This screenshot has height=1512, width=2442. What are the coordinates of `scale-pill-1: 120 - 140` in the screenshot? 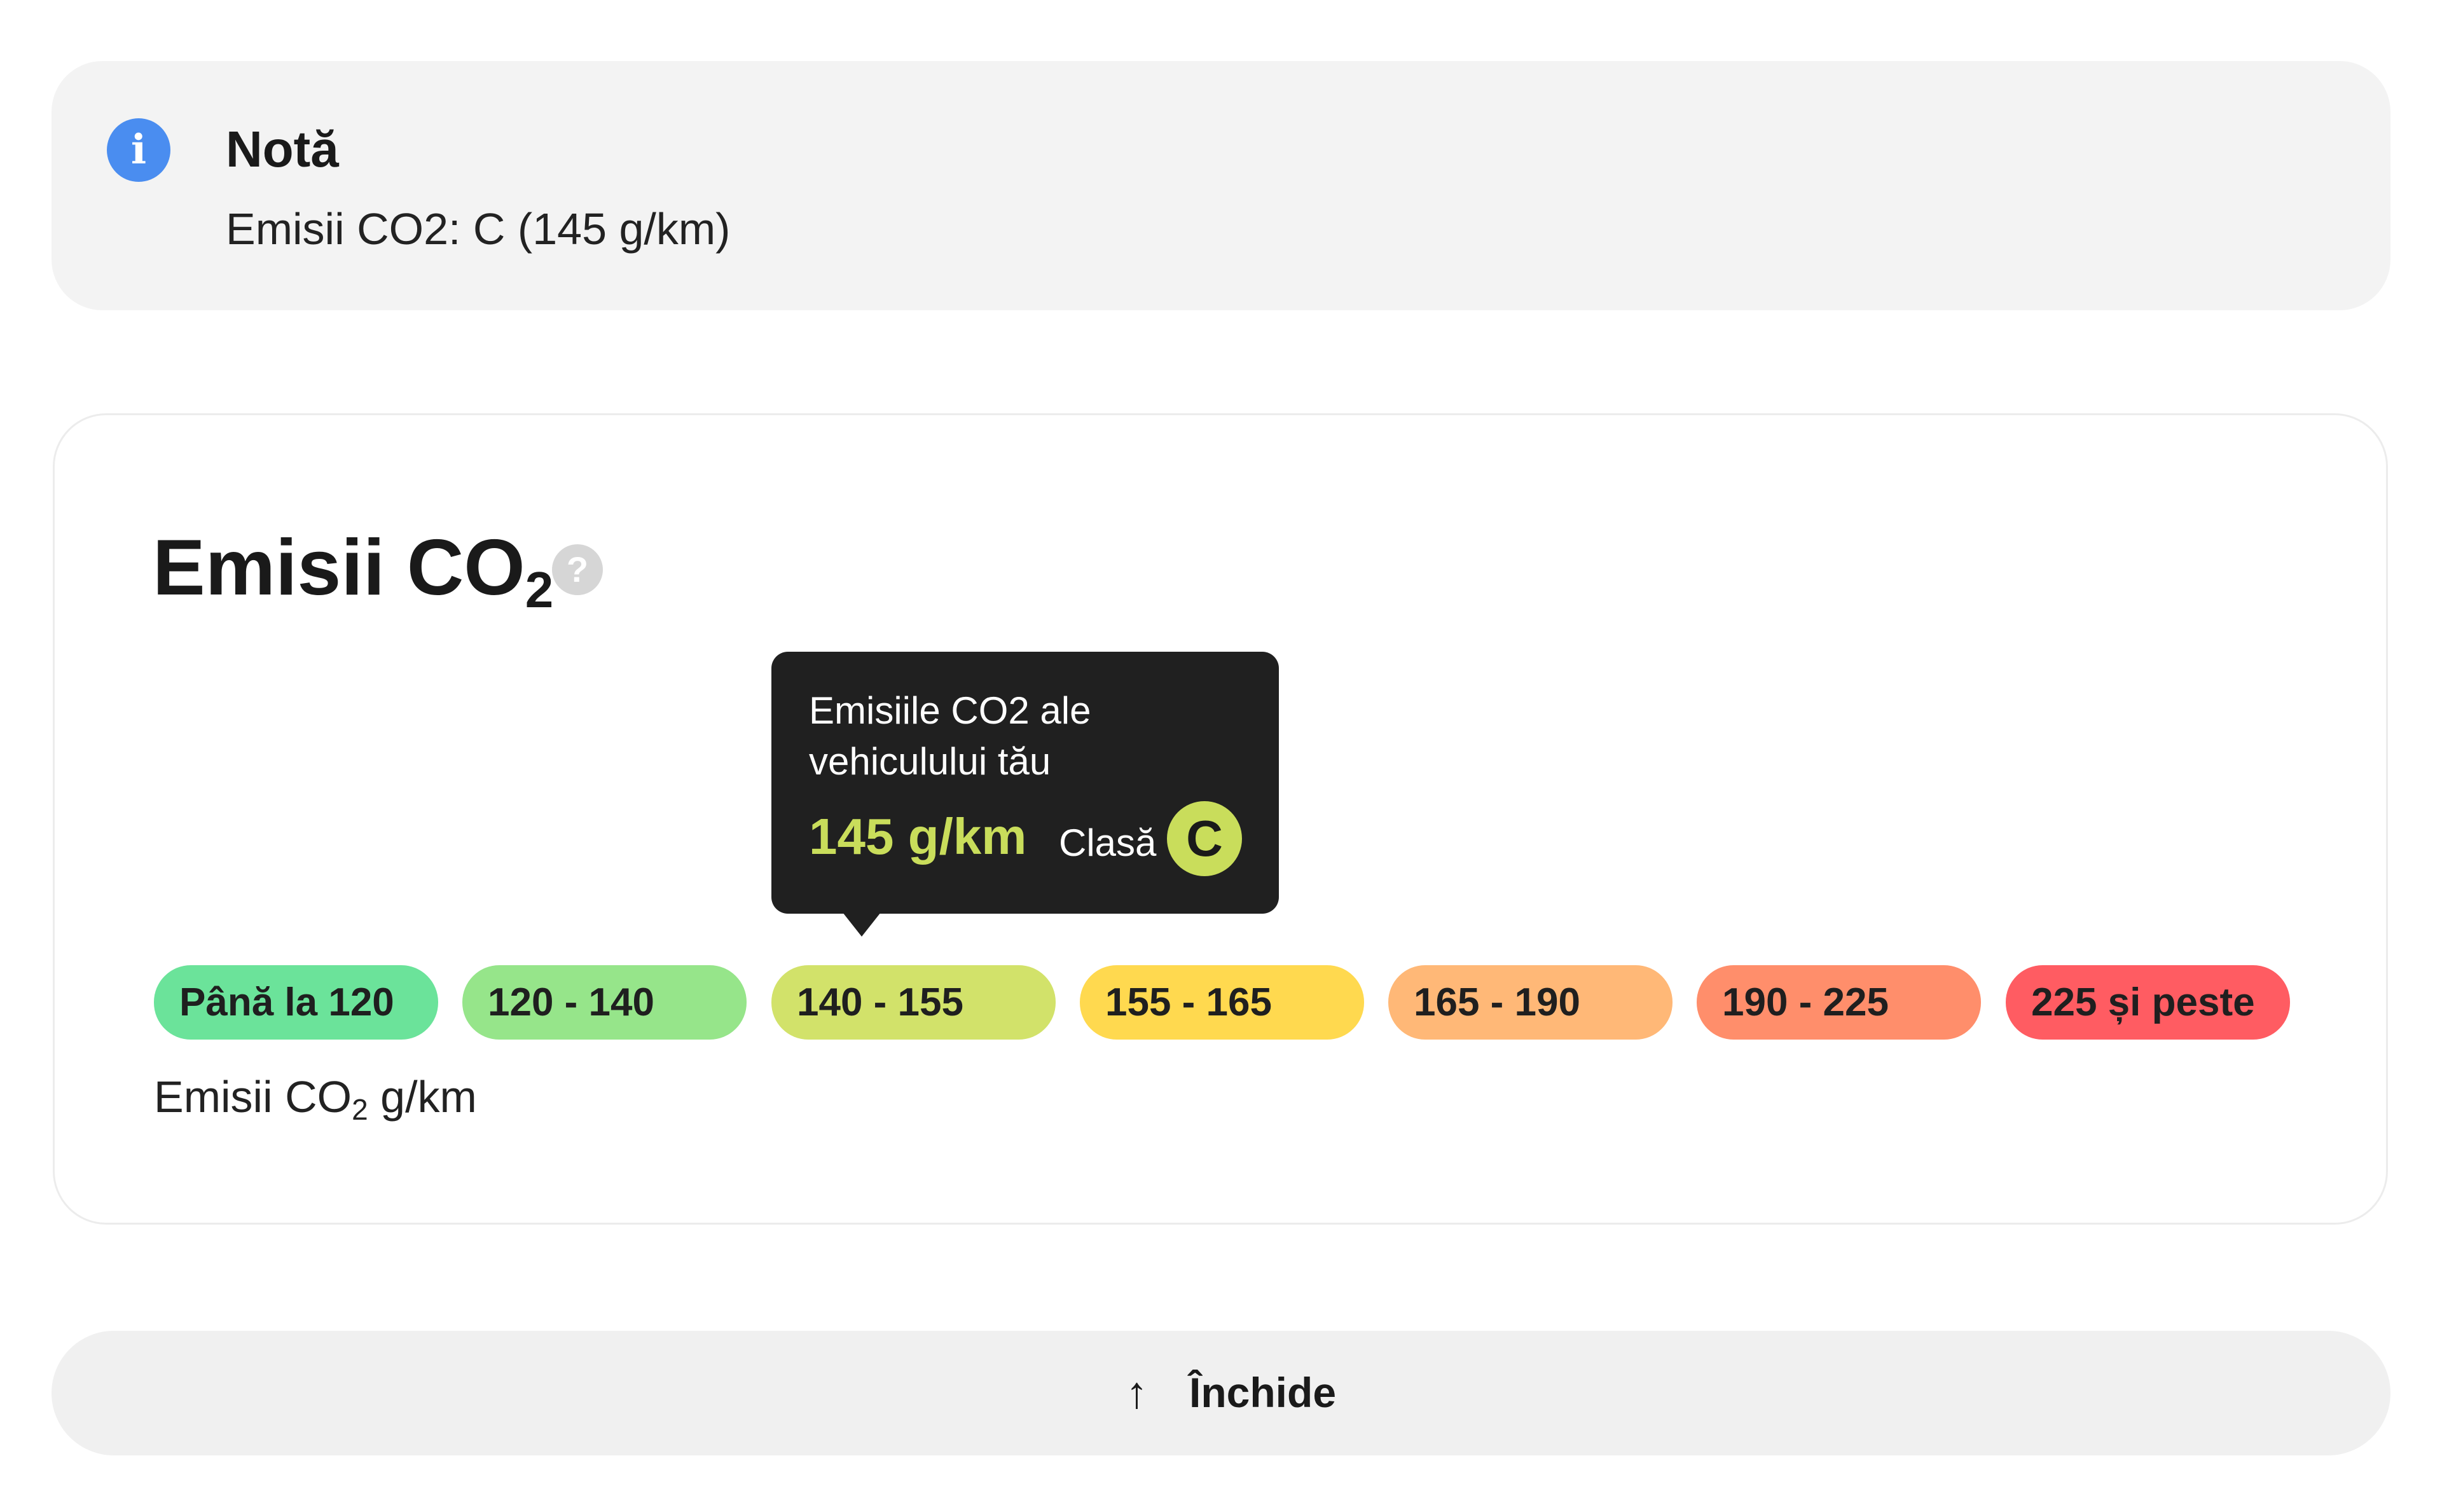 It's located at (604, 1002).